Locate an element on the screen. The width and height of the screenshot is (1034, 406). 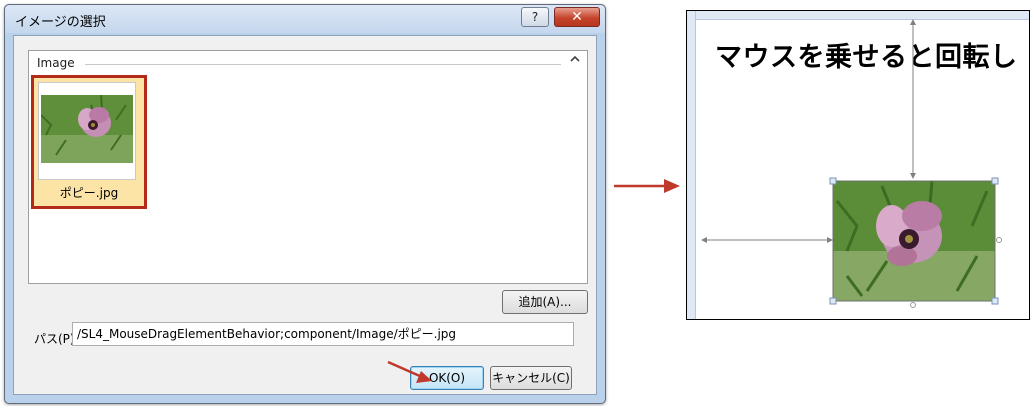
arrow-to-preview-icon is located at coordinates (647, 186).